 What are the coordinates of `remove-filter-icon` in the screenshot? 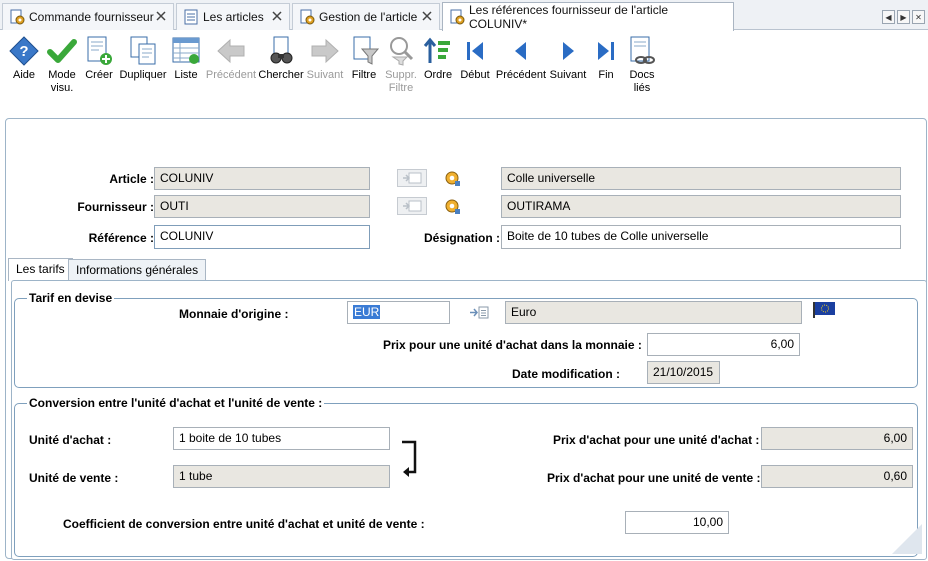 It's located at (402, 51).